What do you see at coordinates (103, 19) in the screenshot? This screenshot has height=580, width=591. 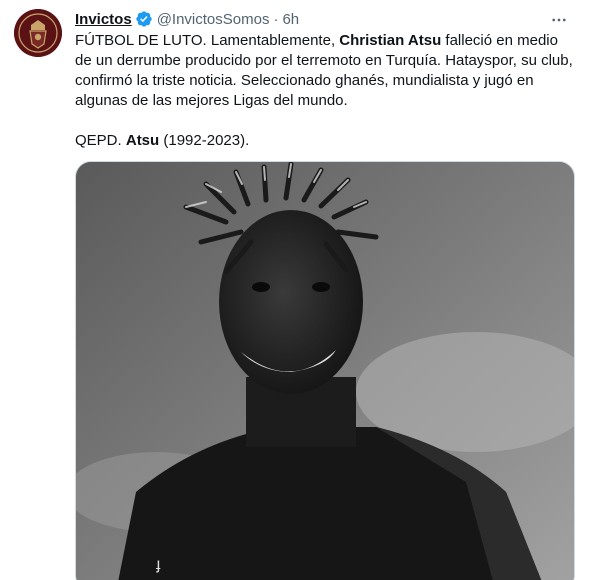 I see `author-name: Invictos` at bounding box center [103, 19].